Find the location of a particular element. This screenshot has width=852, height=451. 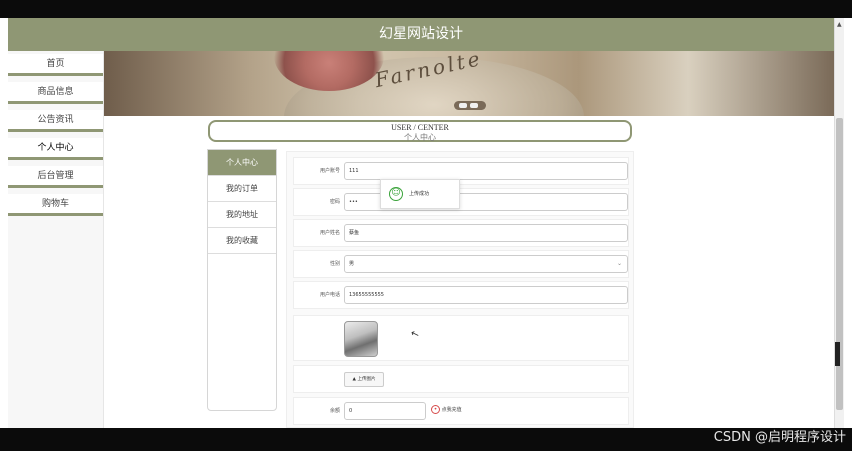

section-title-cn: 个人中心 is located at coordinates (420, 137).